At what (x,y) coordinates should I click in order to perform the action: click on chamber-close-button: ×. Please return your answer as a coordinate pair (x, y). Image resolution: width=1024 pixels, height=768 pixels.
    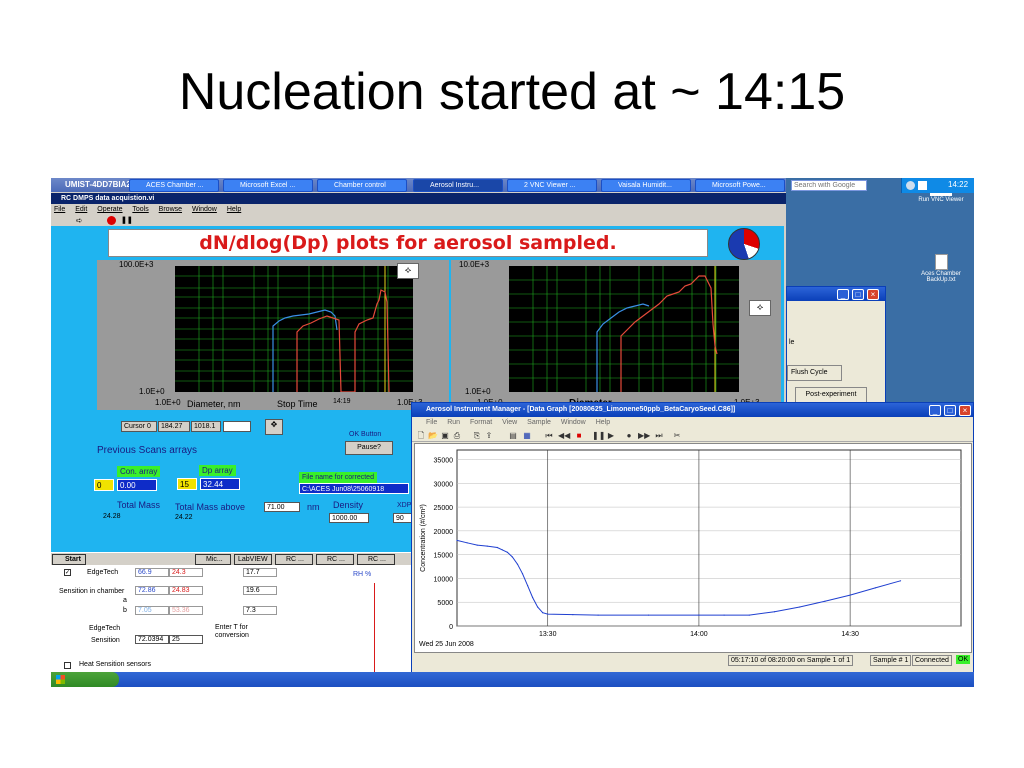
    Looking at the image, I should click on (873, 294).